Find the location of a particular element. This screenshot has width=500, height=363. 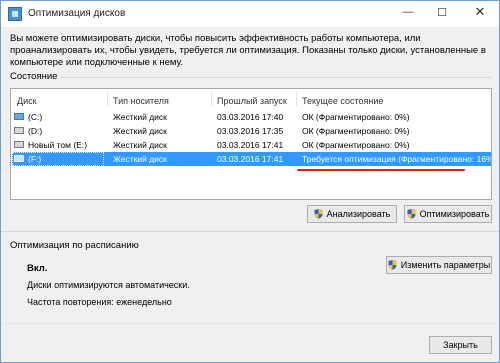

drive-name: Новый том (E:) is located at coordinates (58, 145).